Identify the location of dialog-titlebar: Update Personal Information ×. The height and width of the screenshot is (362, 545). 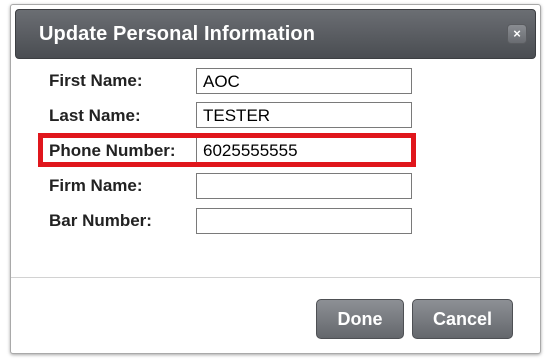
(275, 34).